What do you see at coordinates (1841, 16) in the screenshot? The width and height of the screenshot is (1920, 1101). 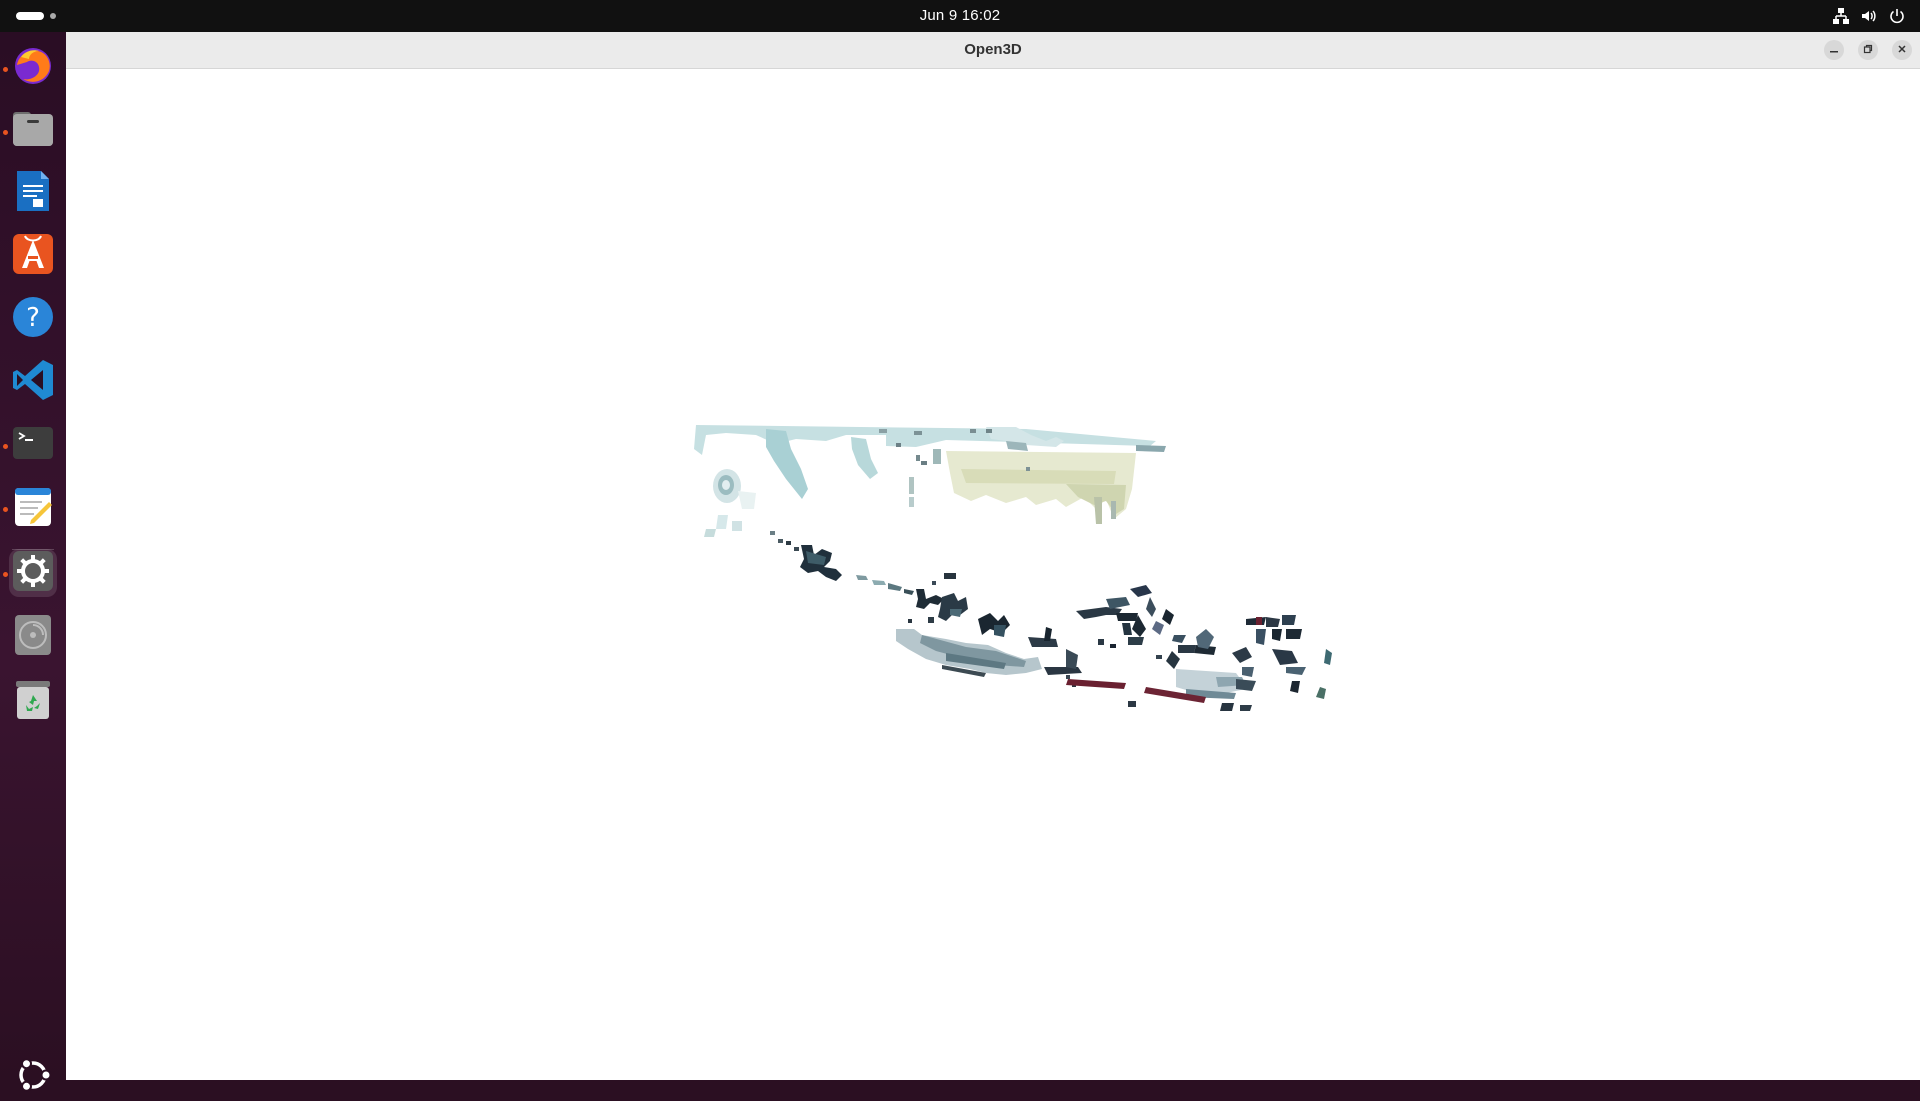 I see `network-icon` at bounding box center [1841, 16].